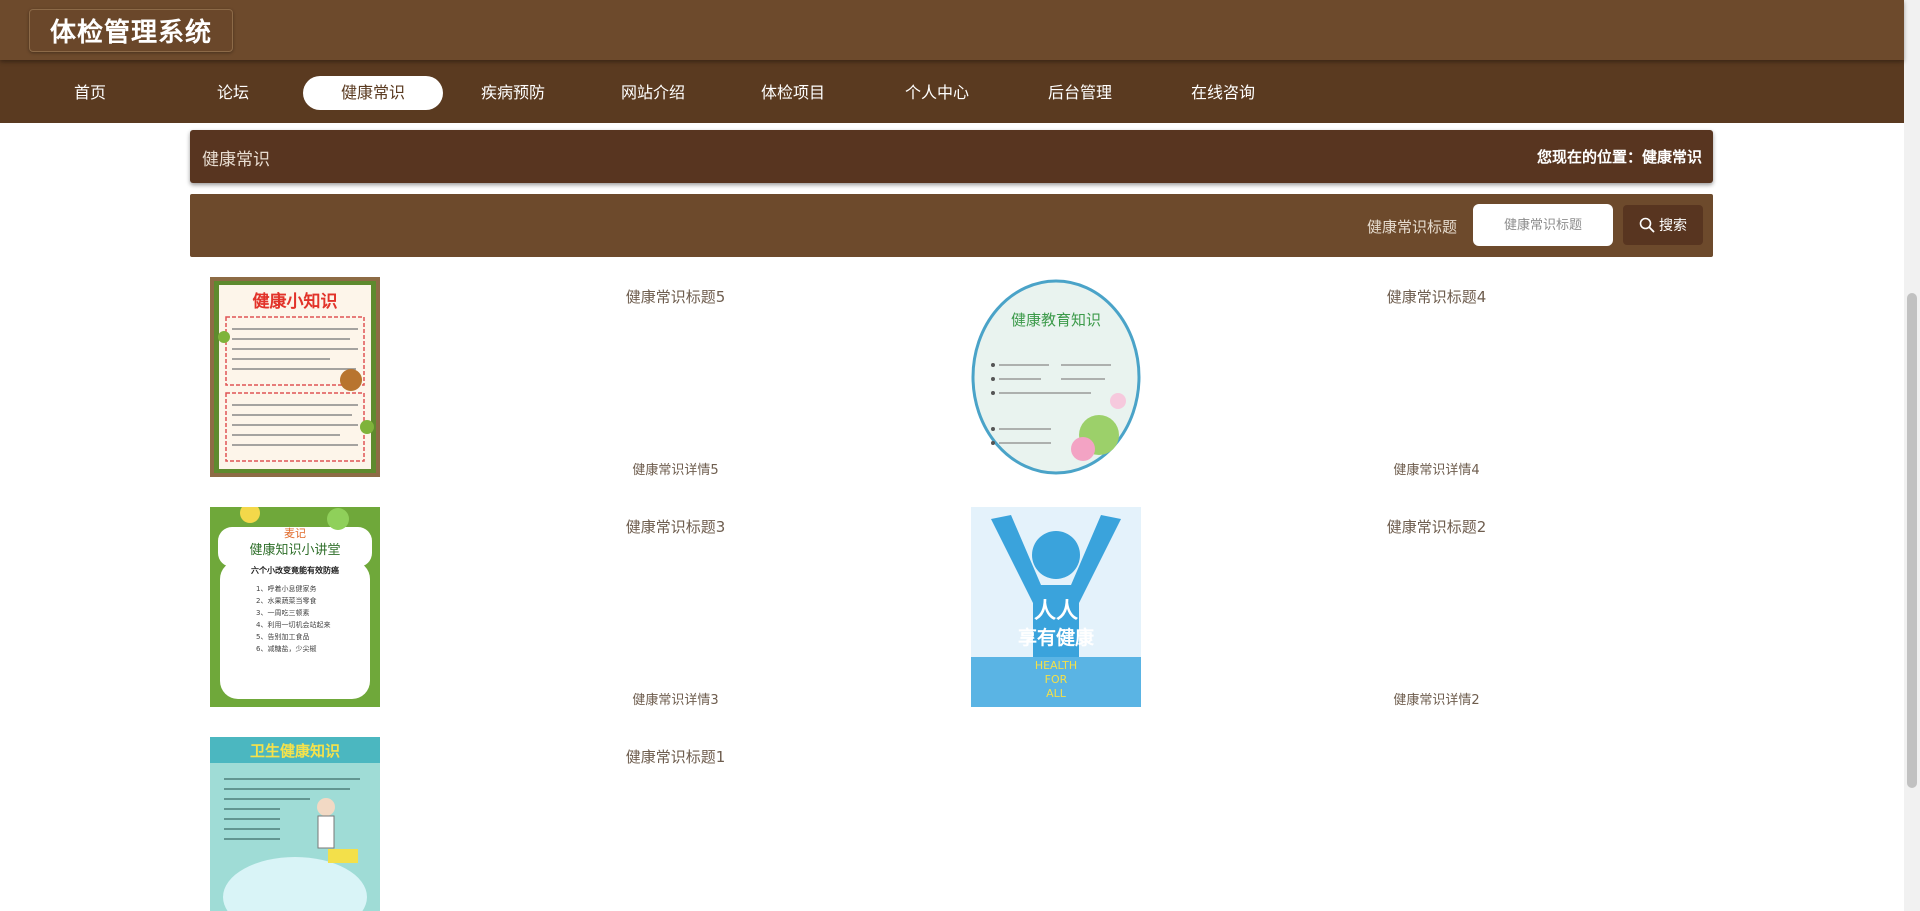  Describe the element at coordinates (1056, 693) in the screenshot. I see `thumbnail-text: ALL` at that location.